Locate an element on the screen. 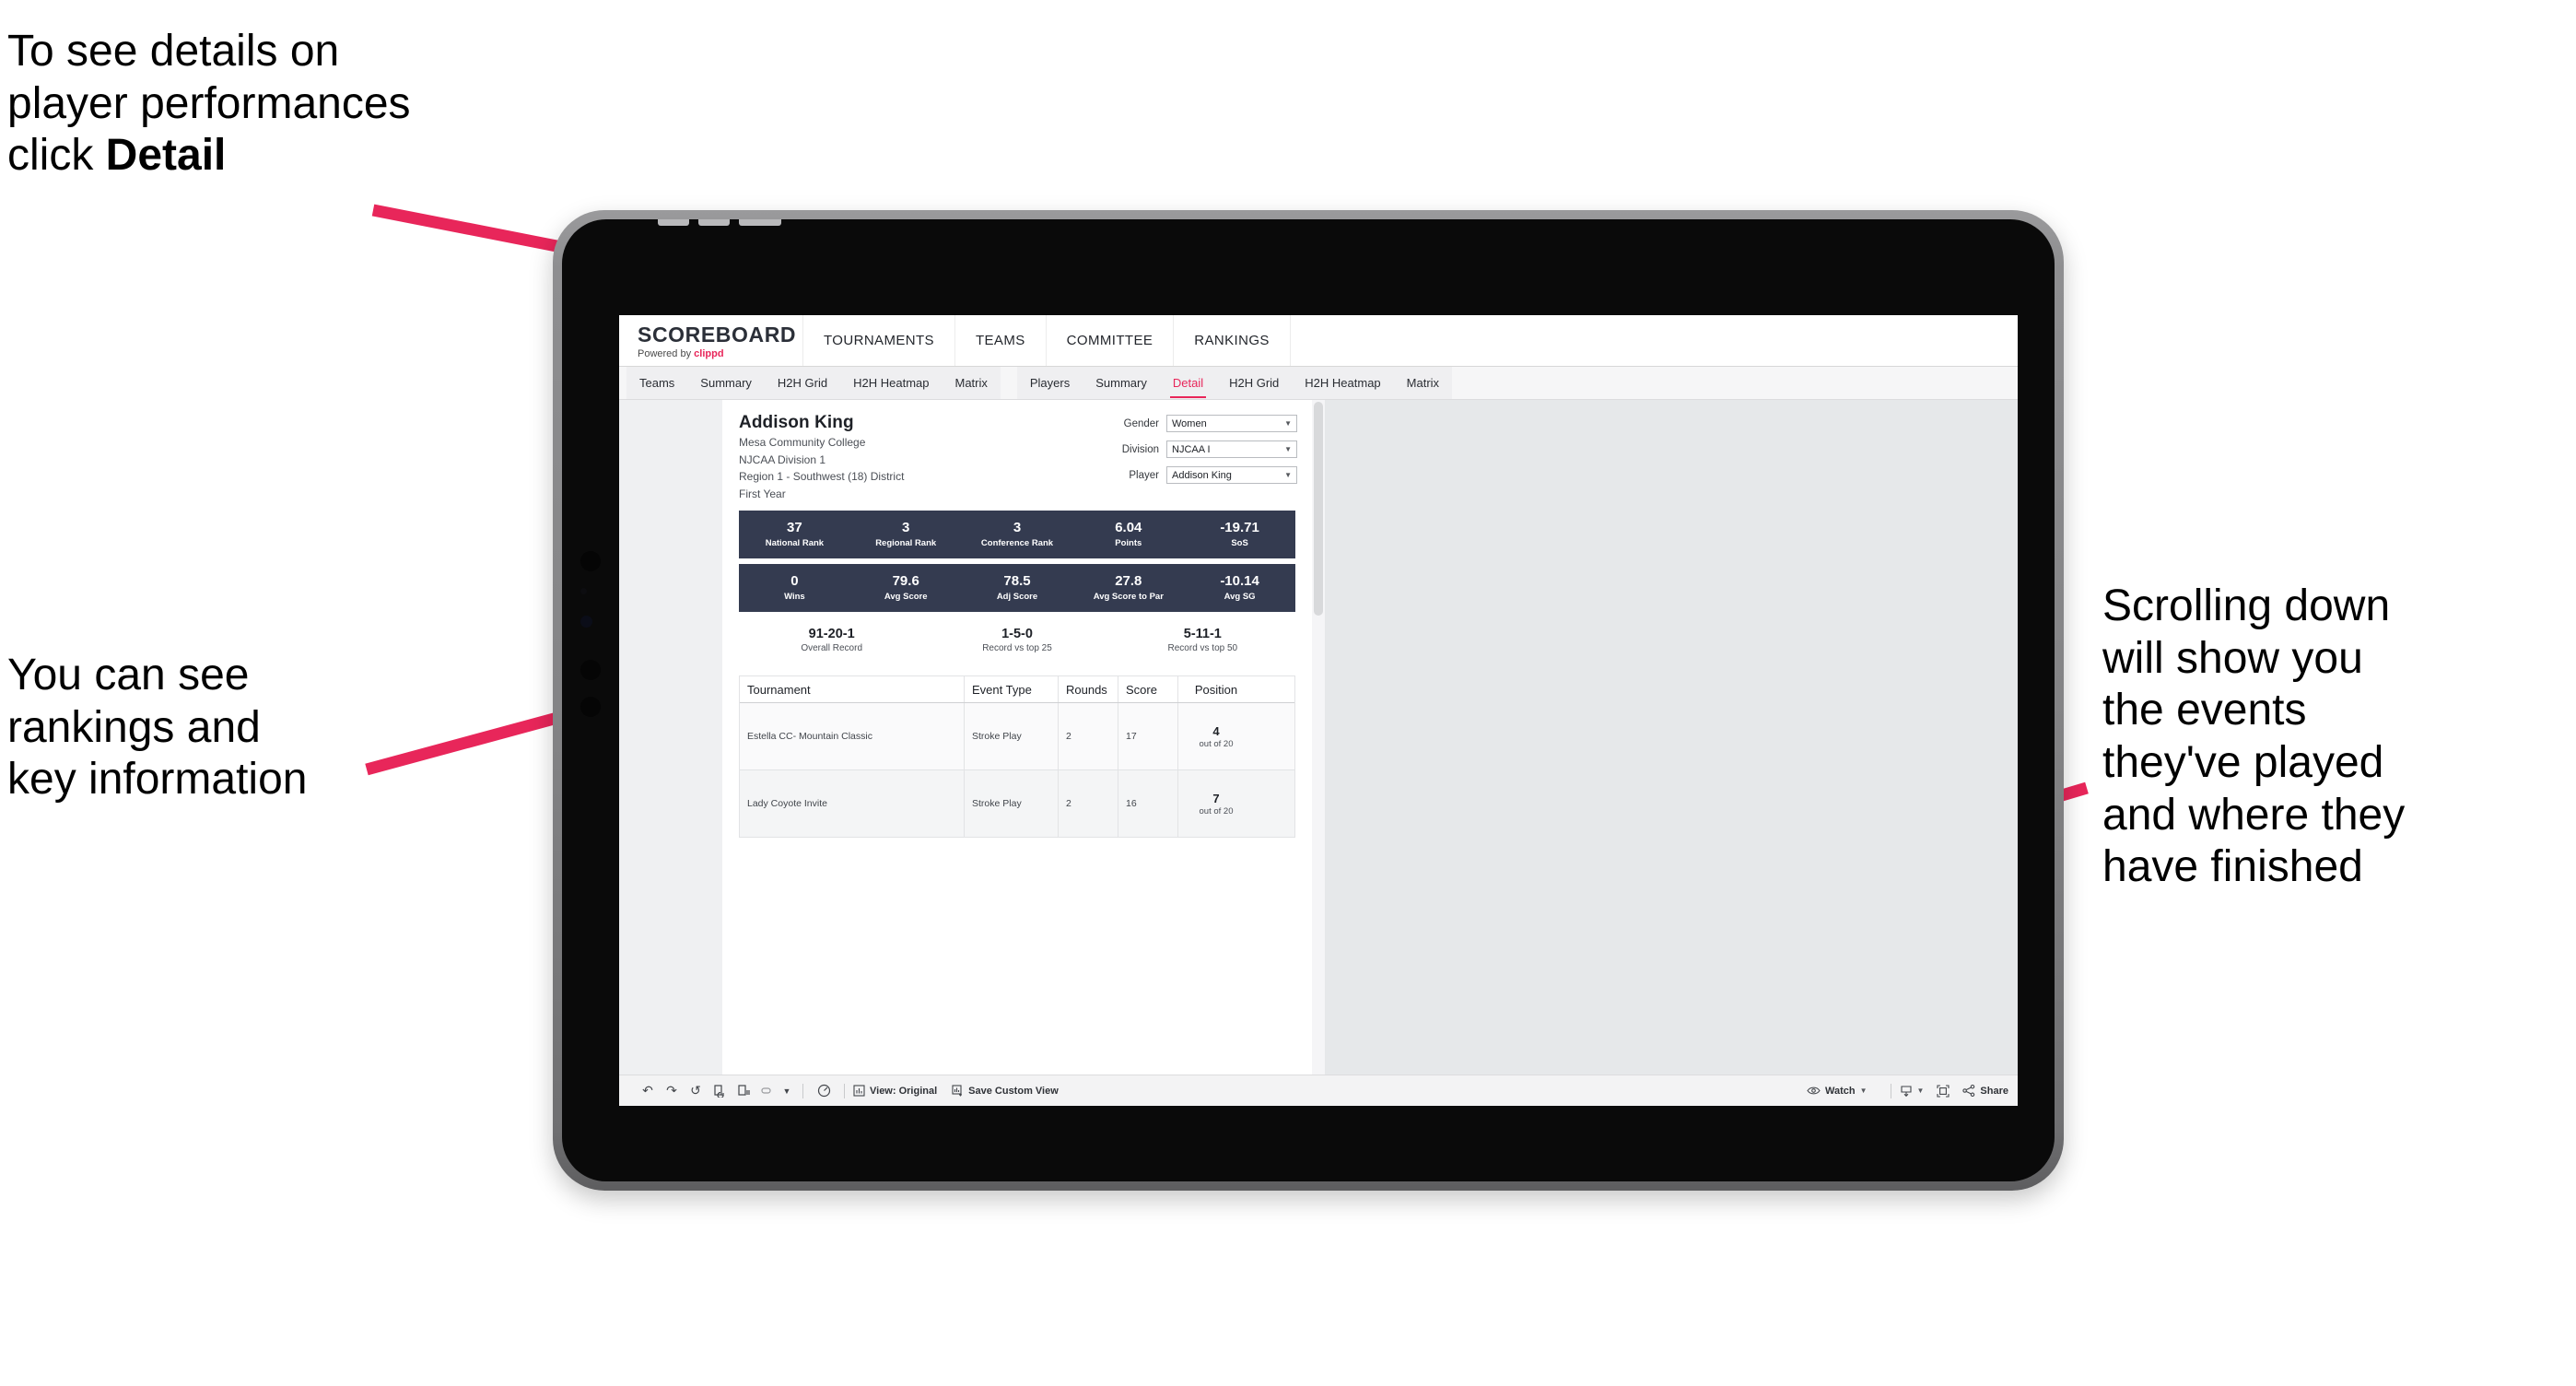 The height and width of the screenshot is (1386, 2576). watch-label: Watch is located at coordinates (1840, 1091).